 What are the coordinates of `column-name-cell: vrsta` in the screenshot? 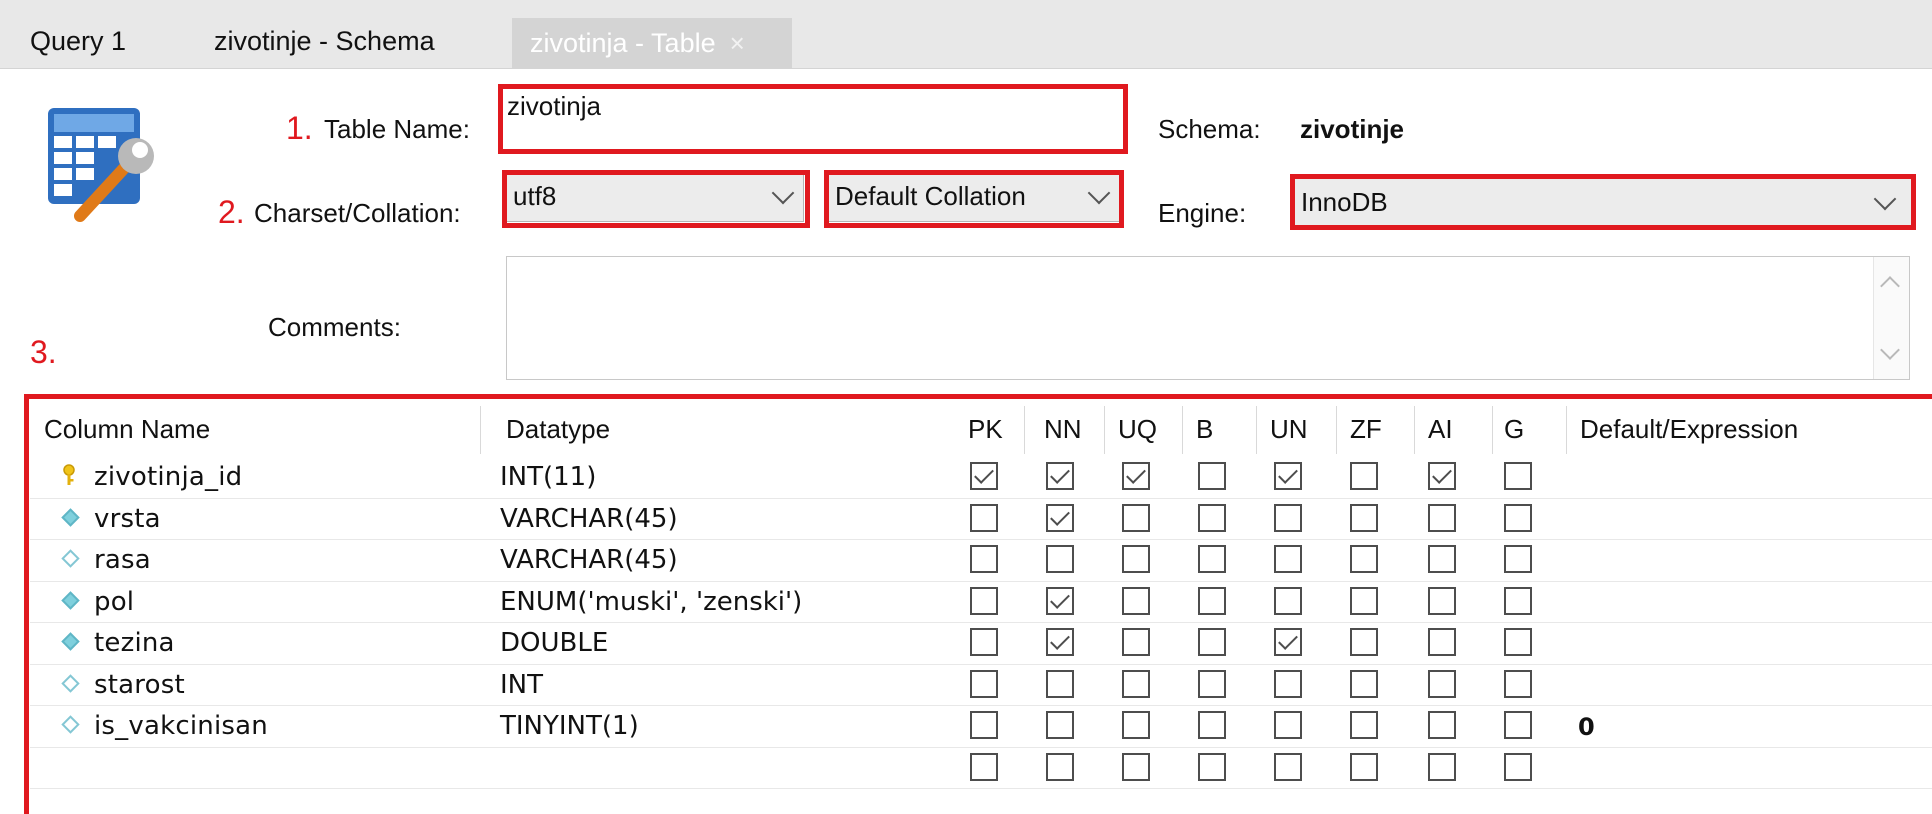 It's located at (127, 519).